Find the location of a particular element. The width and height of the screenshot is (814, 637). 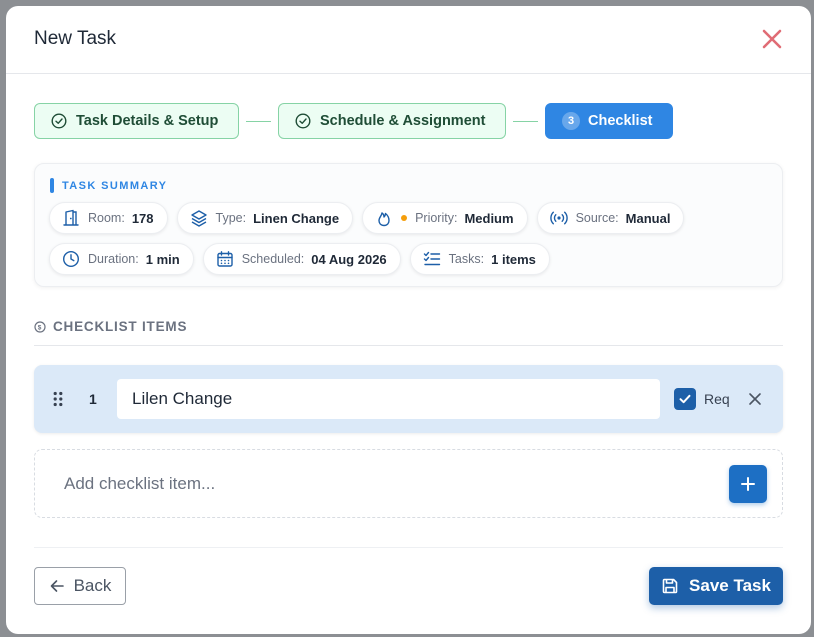

close-icon is located at coordinates (772, 39).